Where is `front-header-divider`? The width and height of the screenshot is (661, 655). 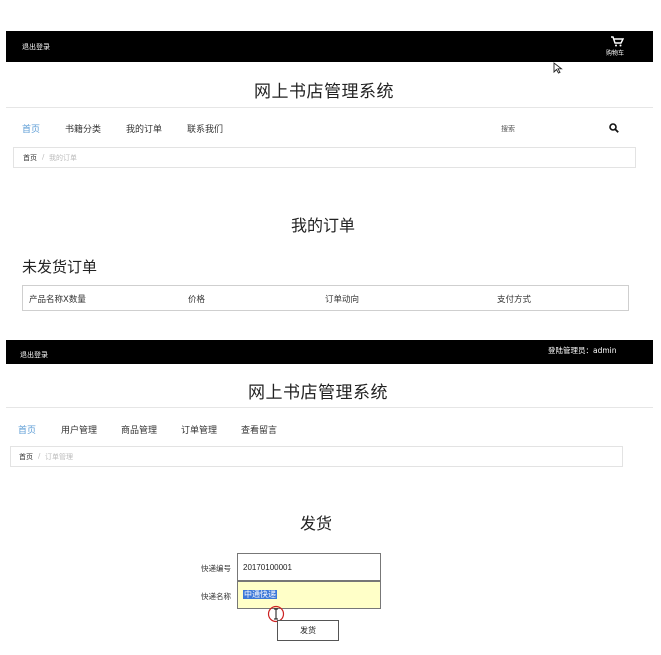
front-header-divider is located at coordinates (329, 107).